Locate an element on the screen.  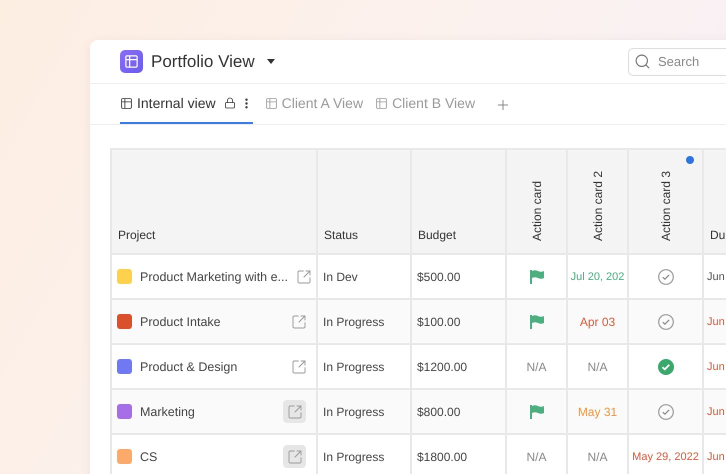
project-cell: Marketing is located at coordinates (214, 411).